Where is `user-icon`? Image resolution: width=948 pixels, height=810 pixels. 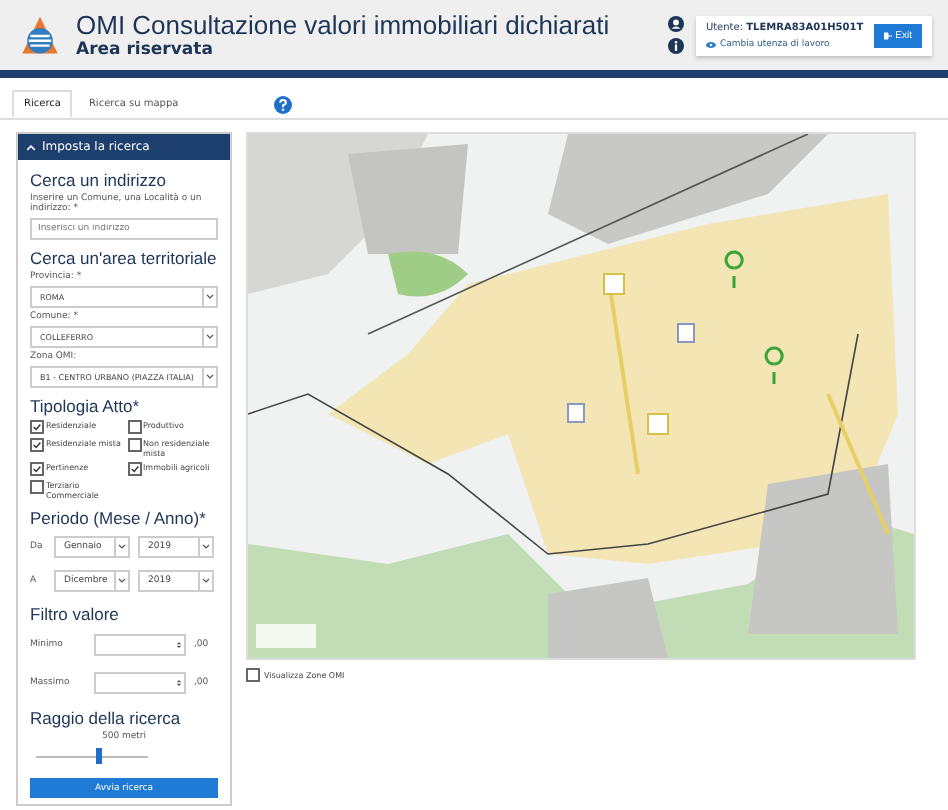
user-icon is located at coordinates (675, 24).